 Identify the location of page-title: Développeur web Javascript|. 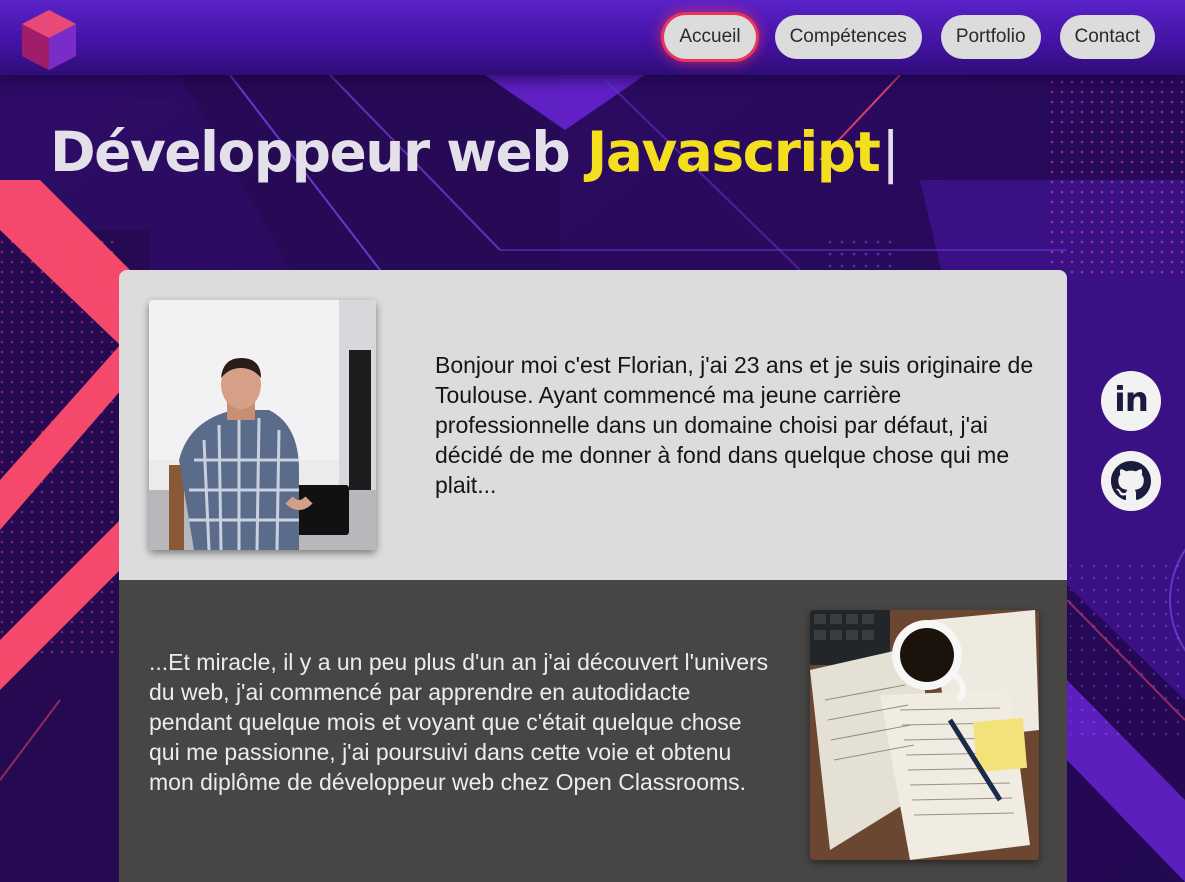
(475, 152).